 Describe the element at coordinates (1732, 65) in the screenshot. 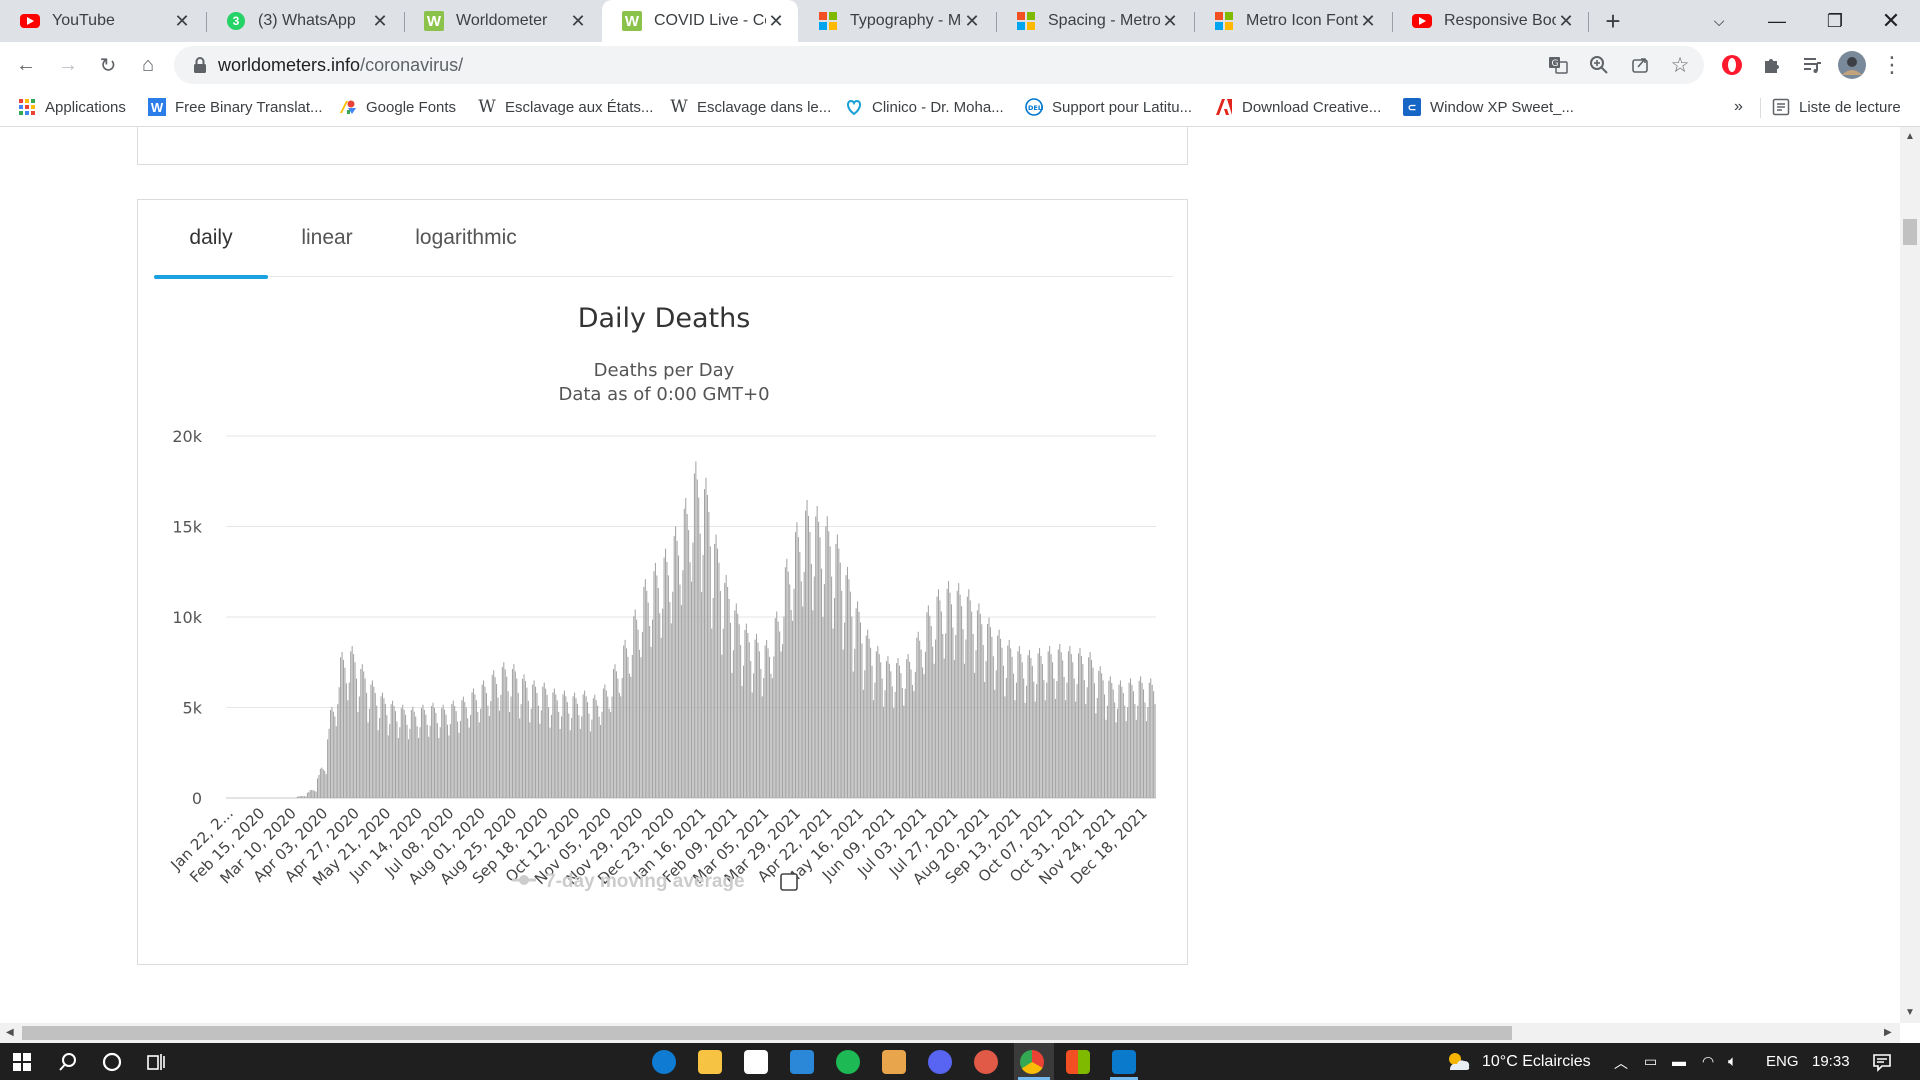

I see `opera-extension-icon` at that location.